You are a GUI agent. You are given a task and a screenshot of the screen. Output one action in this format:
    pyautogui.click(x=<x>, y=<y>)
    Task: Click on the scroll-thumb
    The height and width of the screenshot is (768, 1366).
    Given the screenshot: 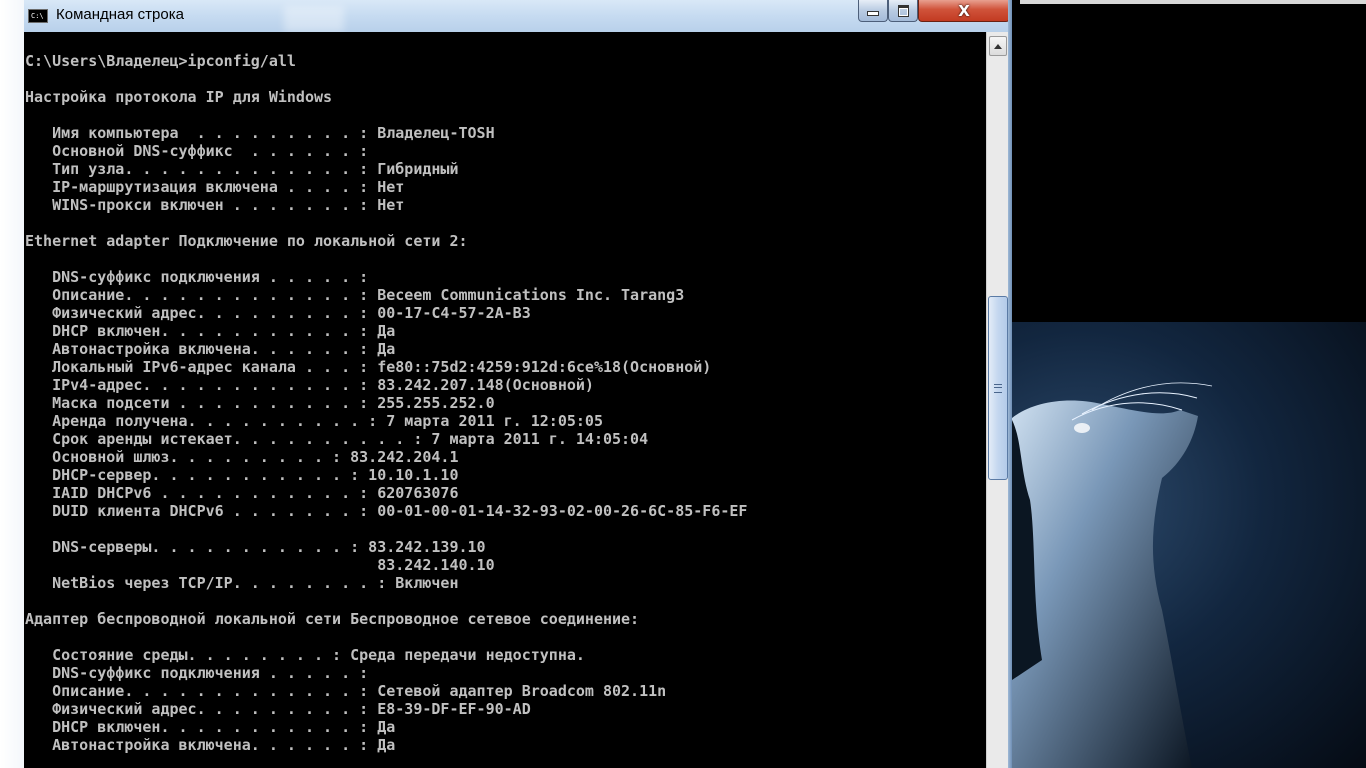 What is the action you would take?
    pyautogui.click(x=998, y=388)
    